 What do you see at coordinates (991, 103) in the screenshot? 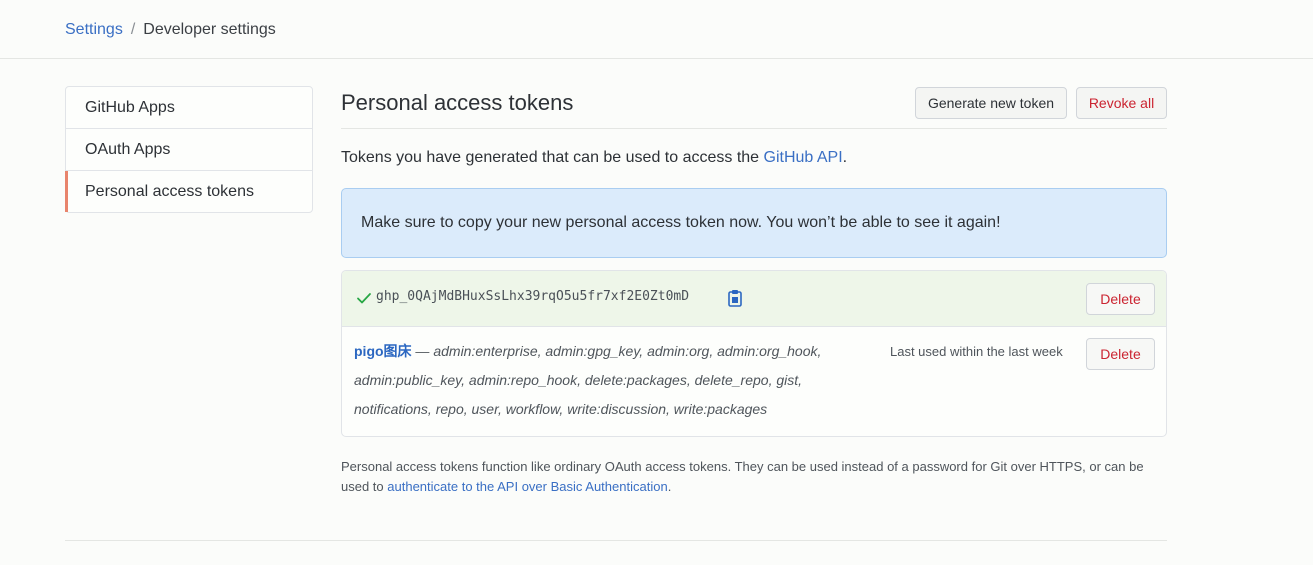
I see `generate-new-token-button: Generate new token` at bounding box center [991, 103].